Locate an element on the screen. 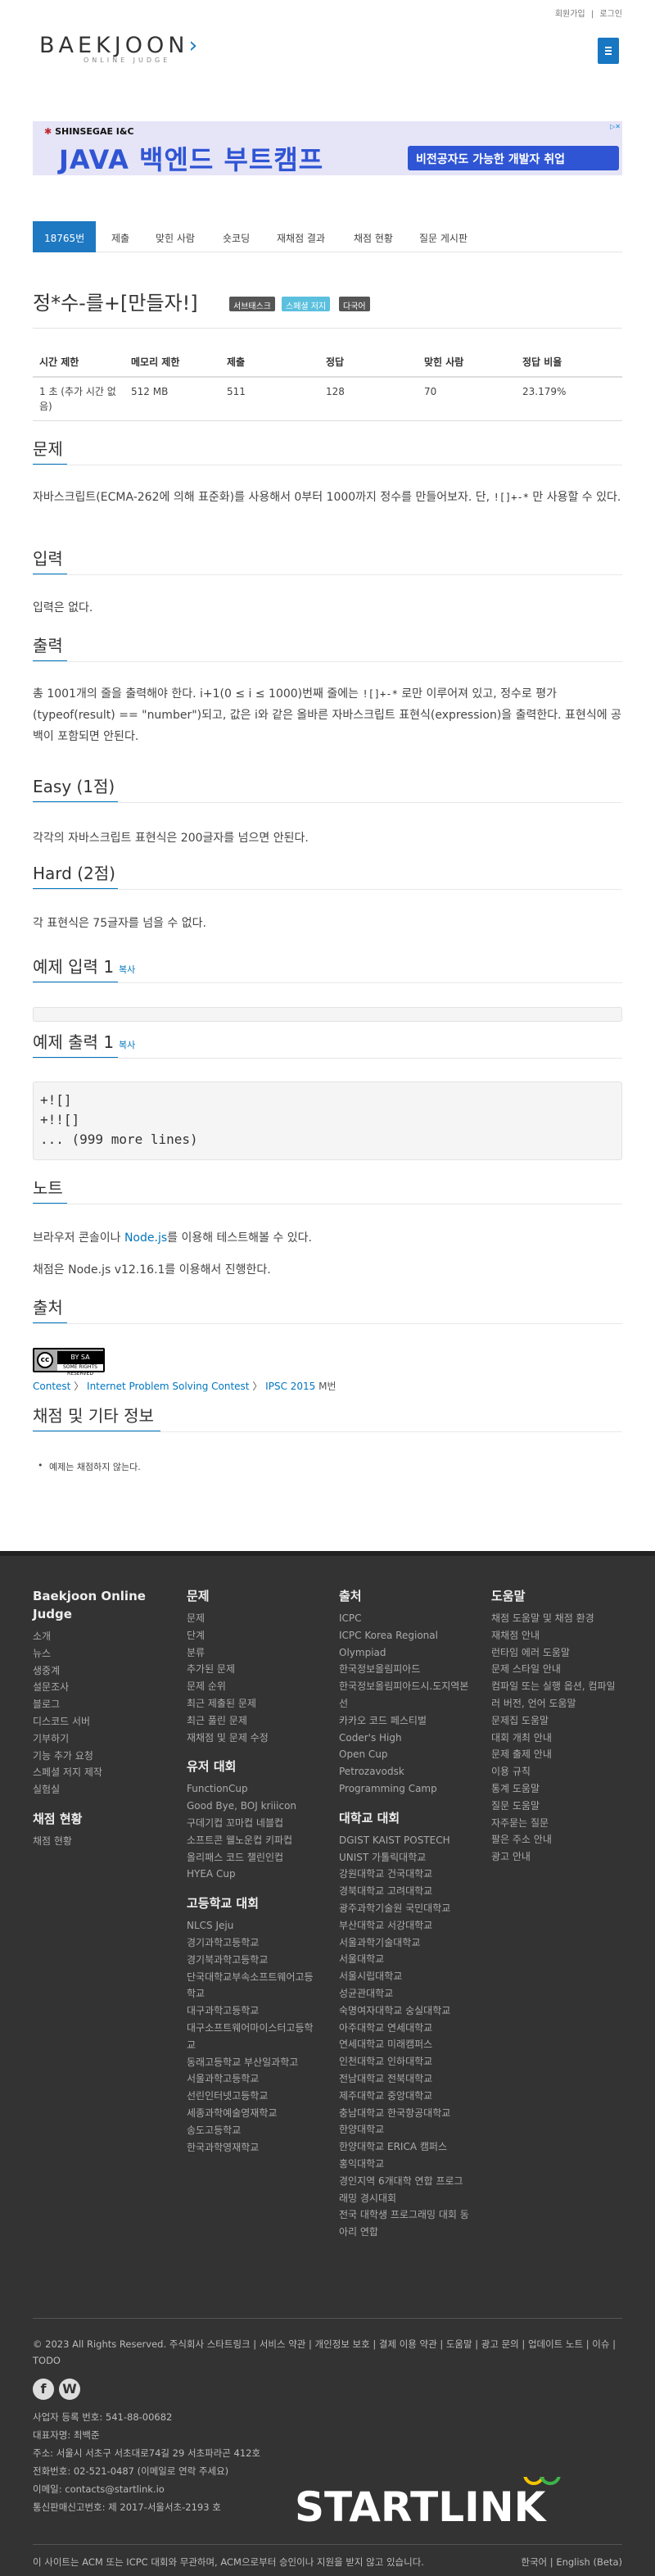 This screenshot has width=655, height=2576. tab-status: 채점 현황 is located at coordinates (373, 236).